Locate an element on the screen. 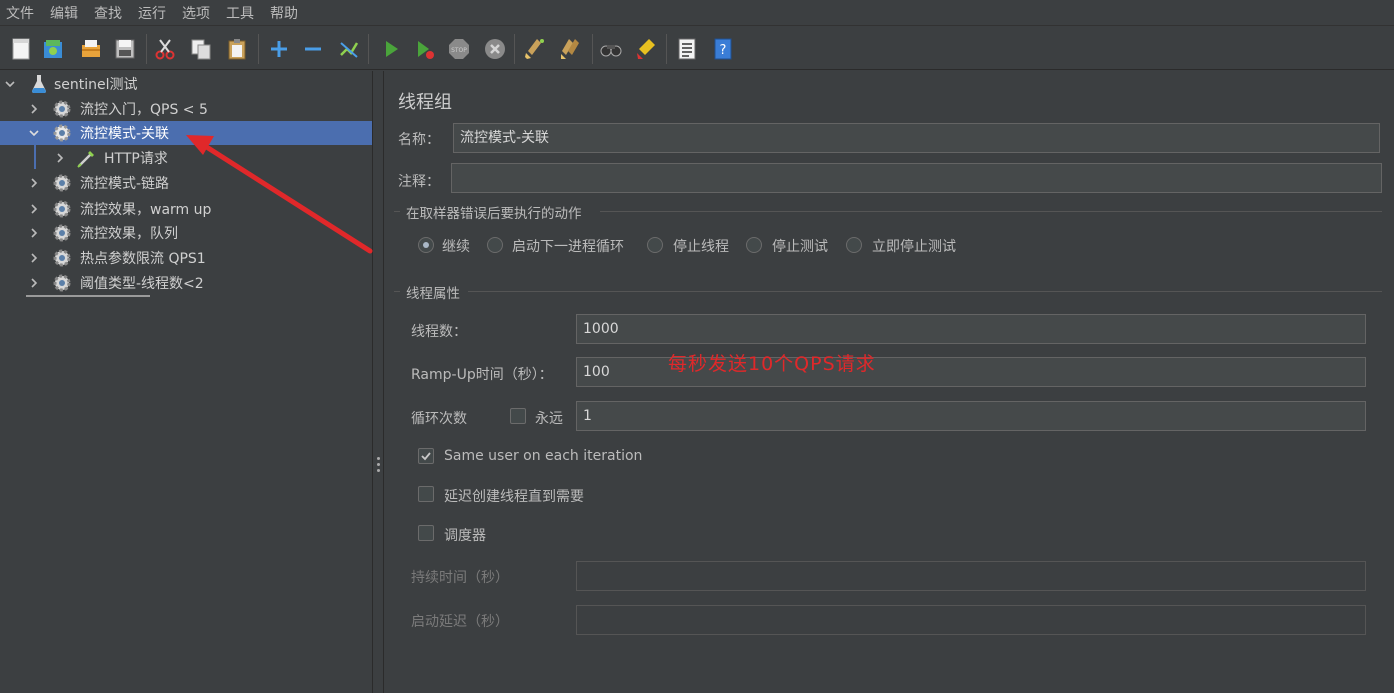 The height and width of the screenshot is (693, 1394). radio-stop-test-label: 停止测试 is located at coordinates (800, 246).